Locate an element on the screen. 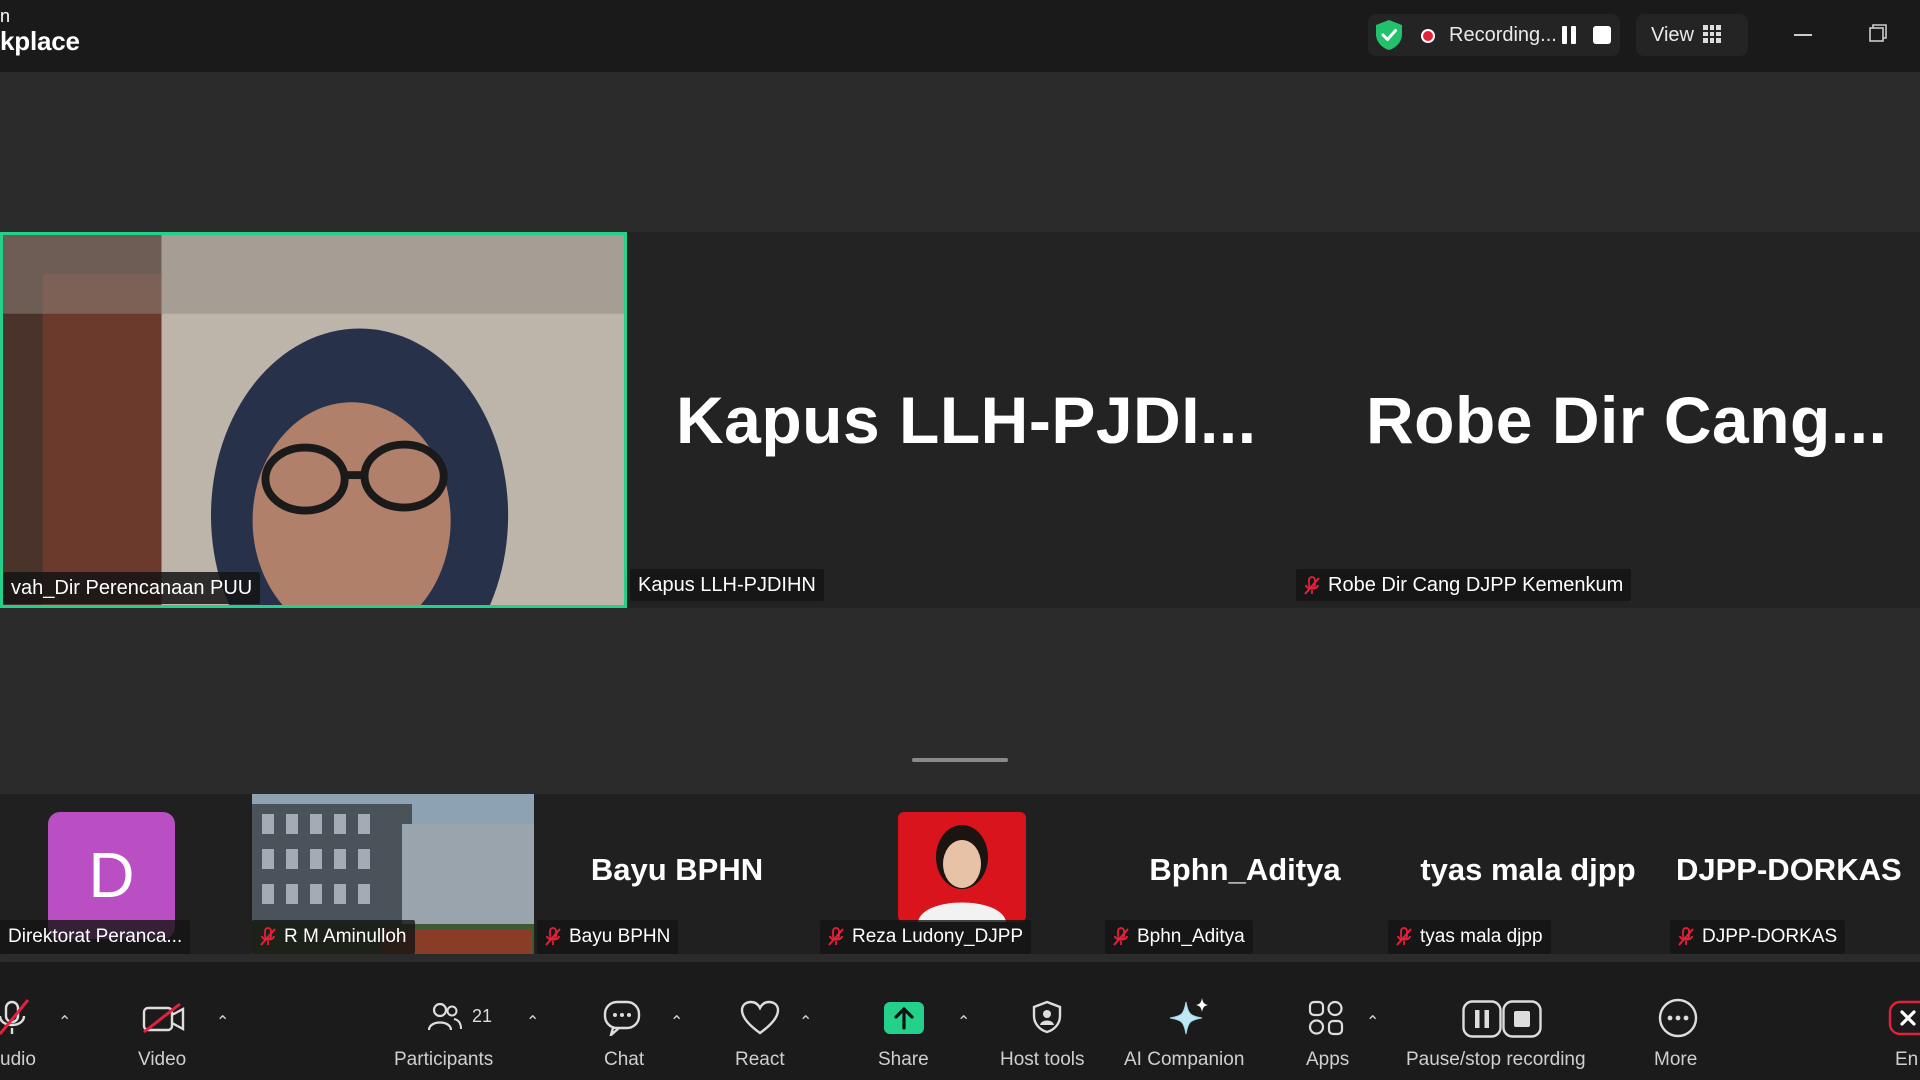 The image size is (1920, 1080). react-button: React is located at coordinates (762, 1021).